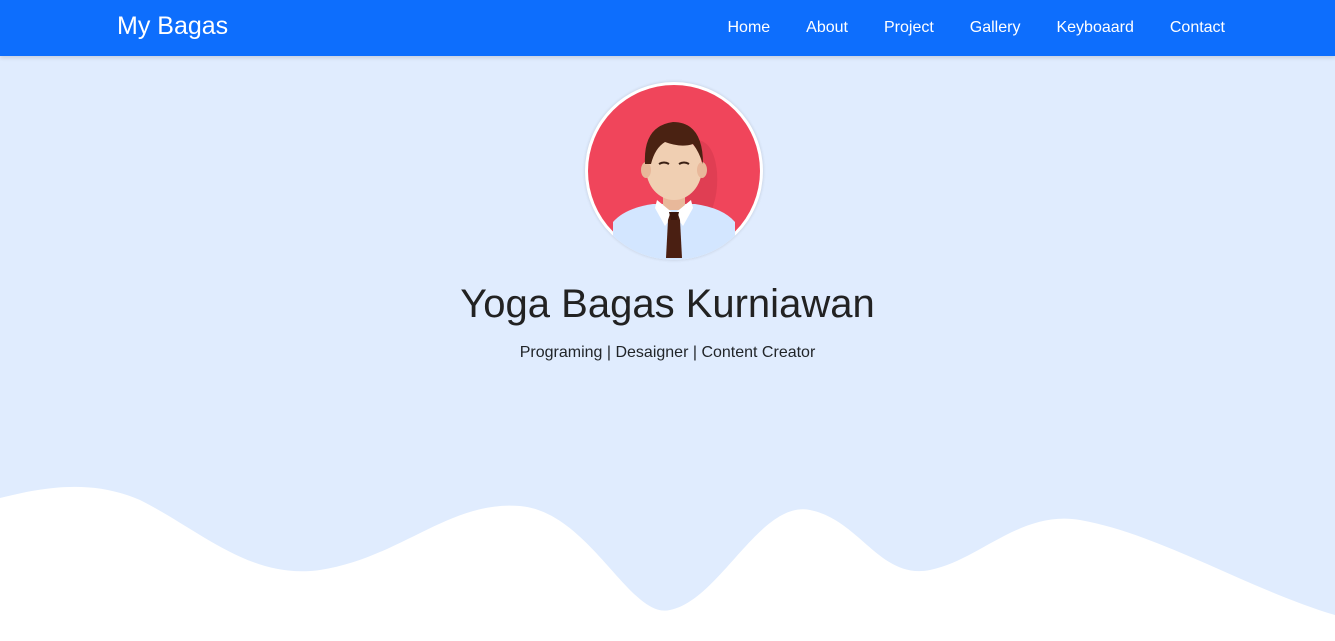  I want to click on profile-name: Yoga Bagas Kurniawan, so click(667, 304).